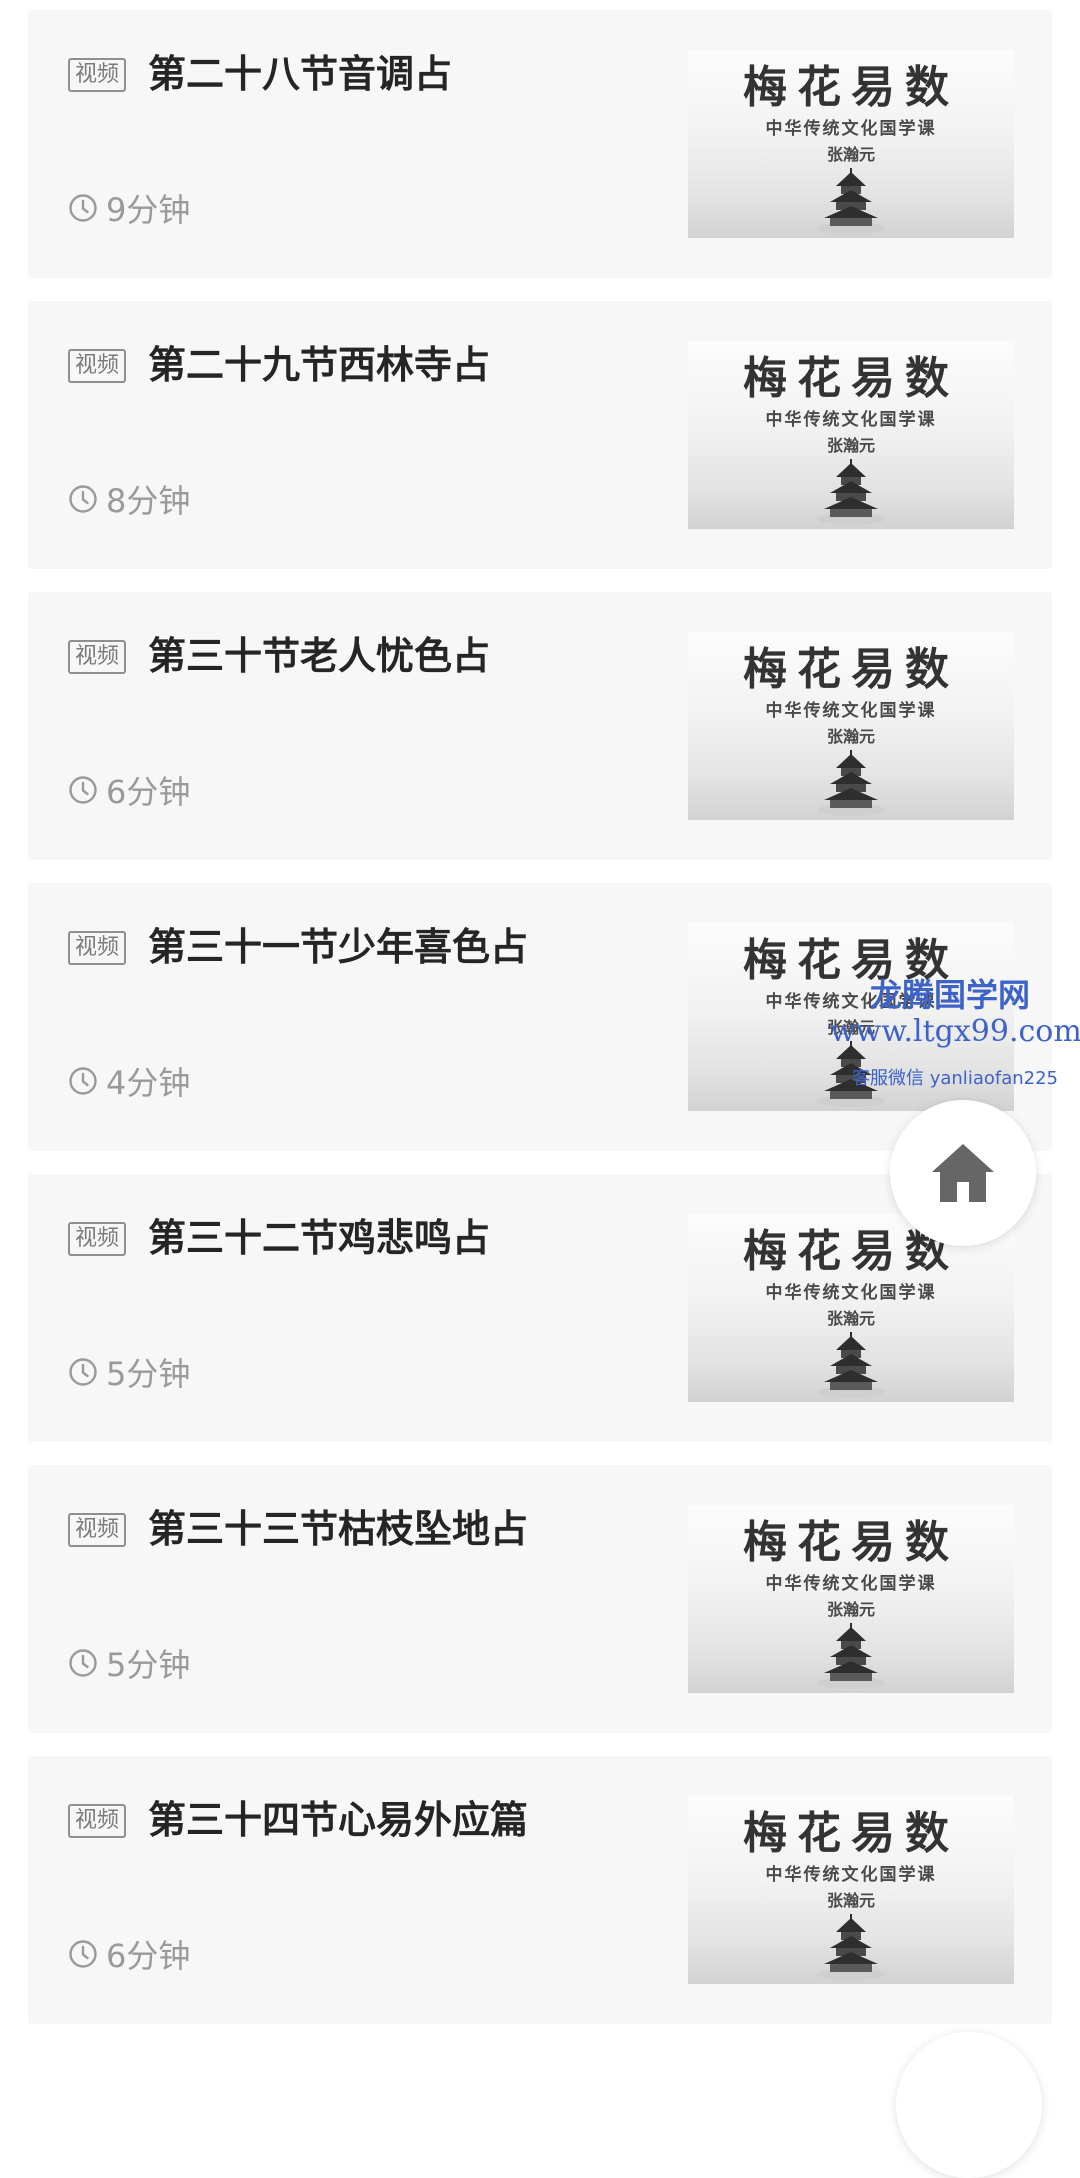 The width and height of the screenshot is (1080, 2178). What do you see at coordinates (540, 1599) in the screenshot?
I see `lesson-item: 视频 第三十三节枯枝坠地占 5分钟 梅花易数 中华传统文化国学课 张瀚元` at bounding box center [540, 1599].